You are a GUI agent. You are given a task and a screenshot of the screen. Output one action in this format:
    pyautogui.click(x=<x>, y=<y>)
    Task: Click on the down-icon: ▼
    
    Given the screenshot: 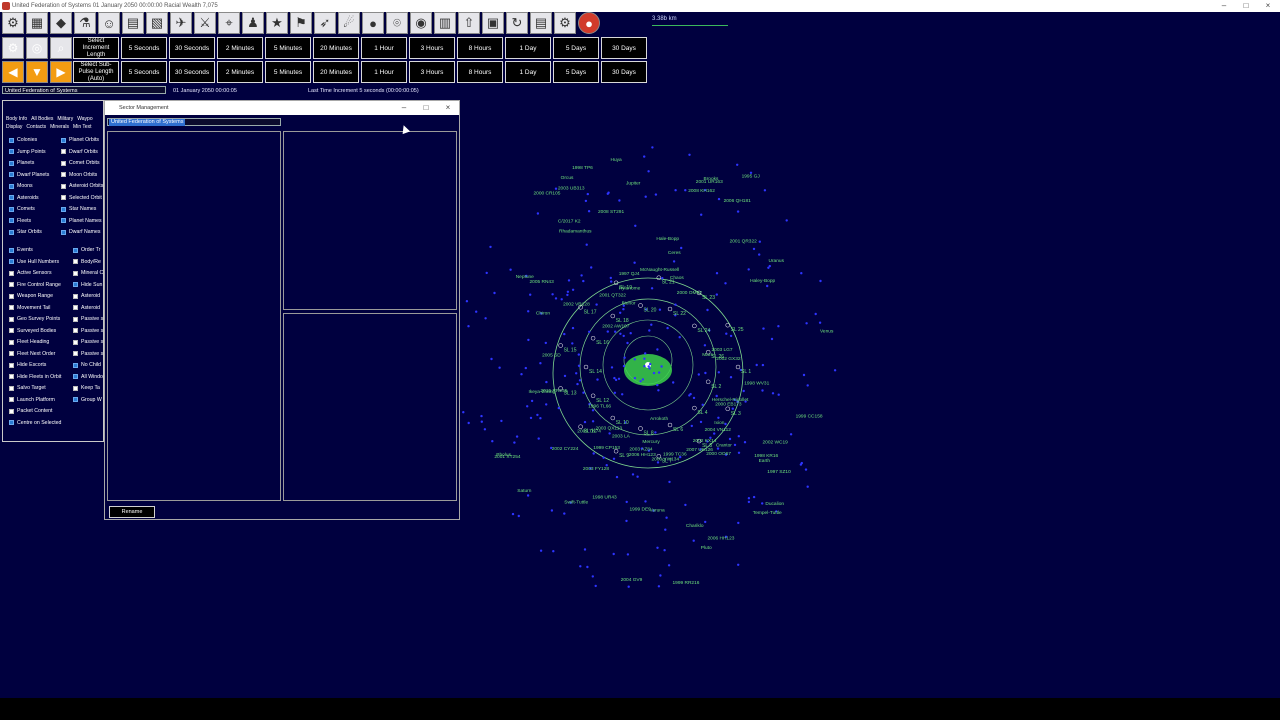 What is the action you would take?
    pyautogui.click(x=37, y=72)
    